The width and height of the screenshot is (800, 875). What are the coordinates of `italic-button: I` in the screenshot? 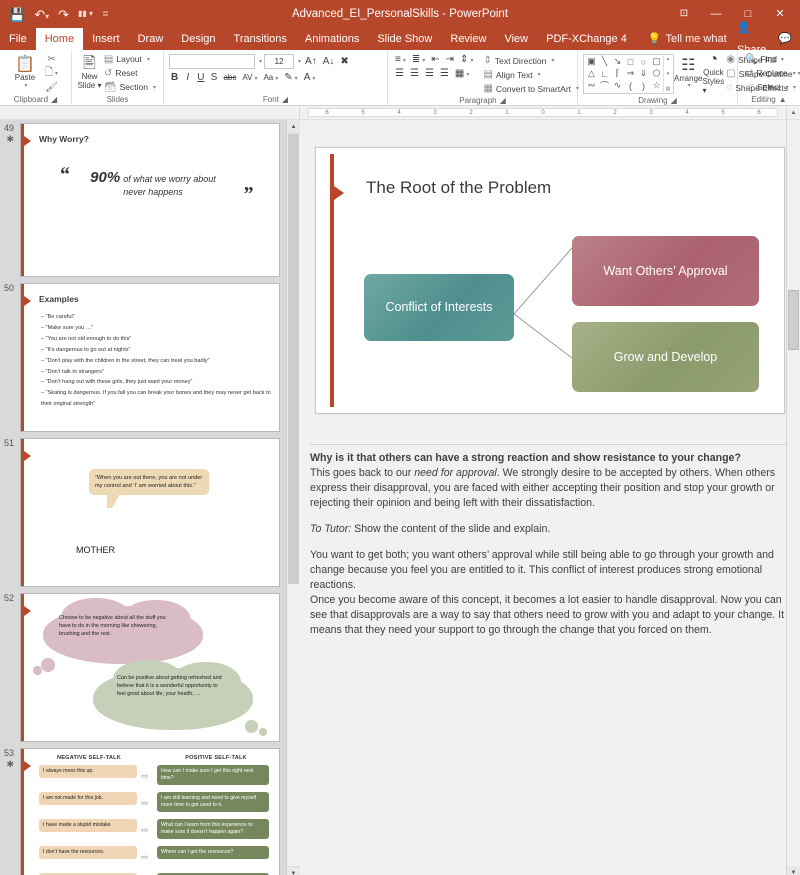 It's located at (187, 77).